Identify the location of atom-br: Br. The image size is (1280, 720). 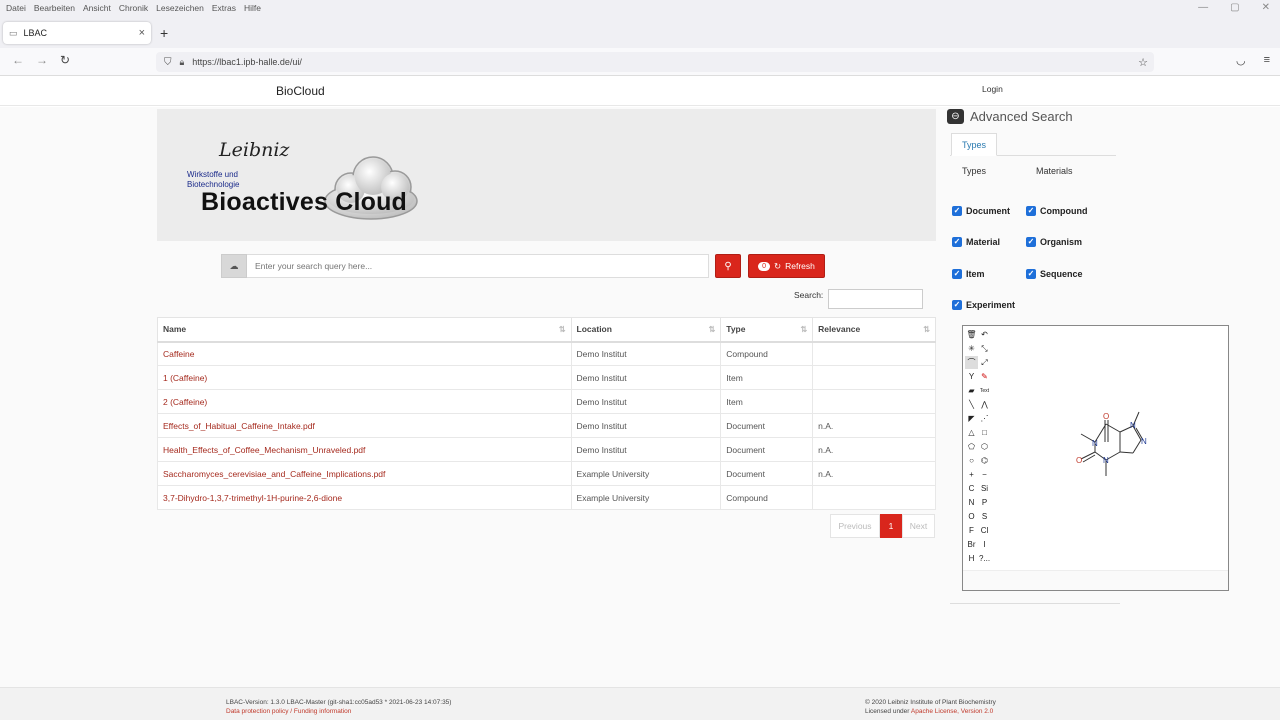
(971, 544).